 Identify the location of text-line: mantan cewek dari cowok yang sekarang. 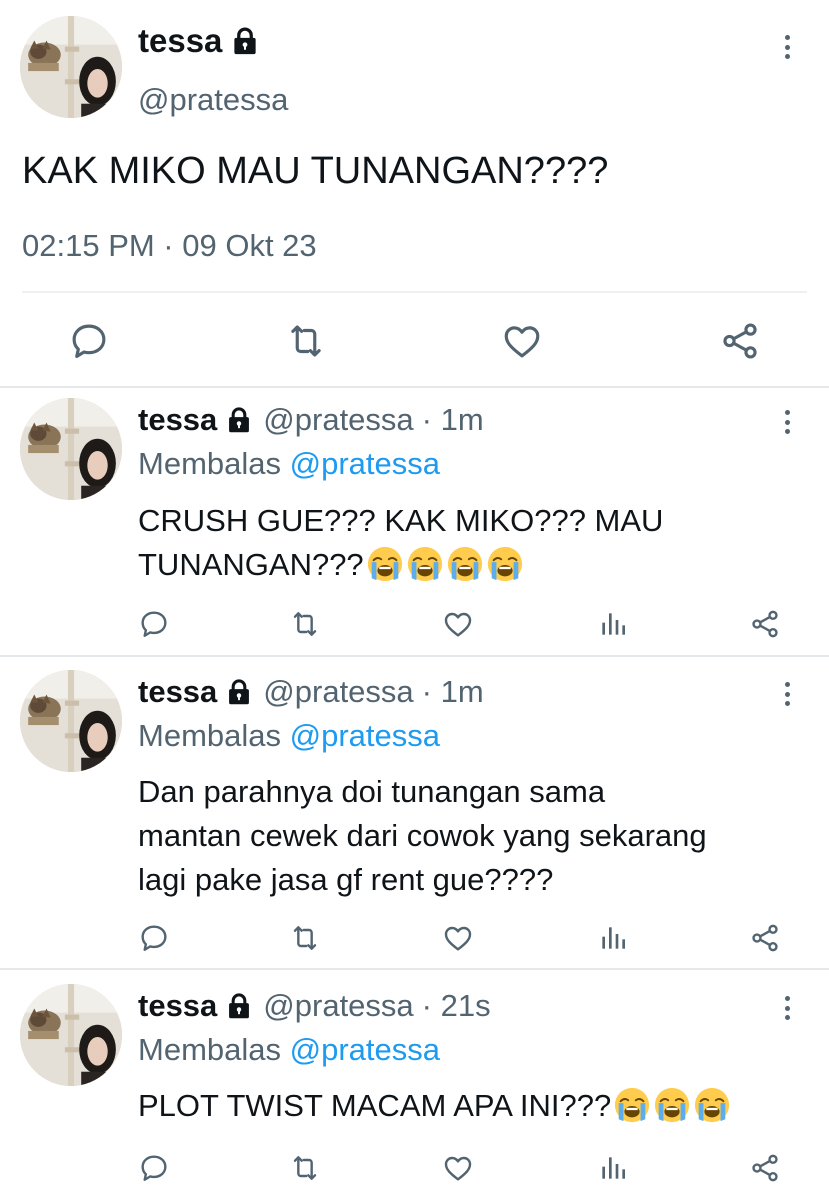
(422, 835).